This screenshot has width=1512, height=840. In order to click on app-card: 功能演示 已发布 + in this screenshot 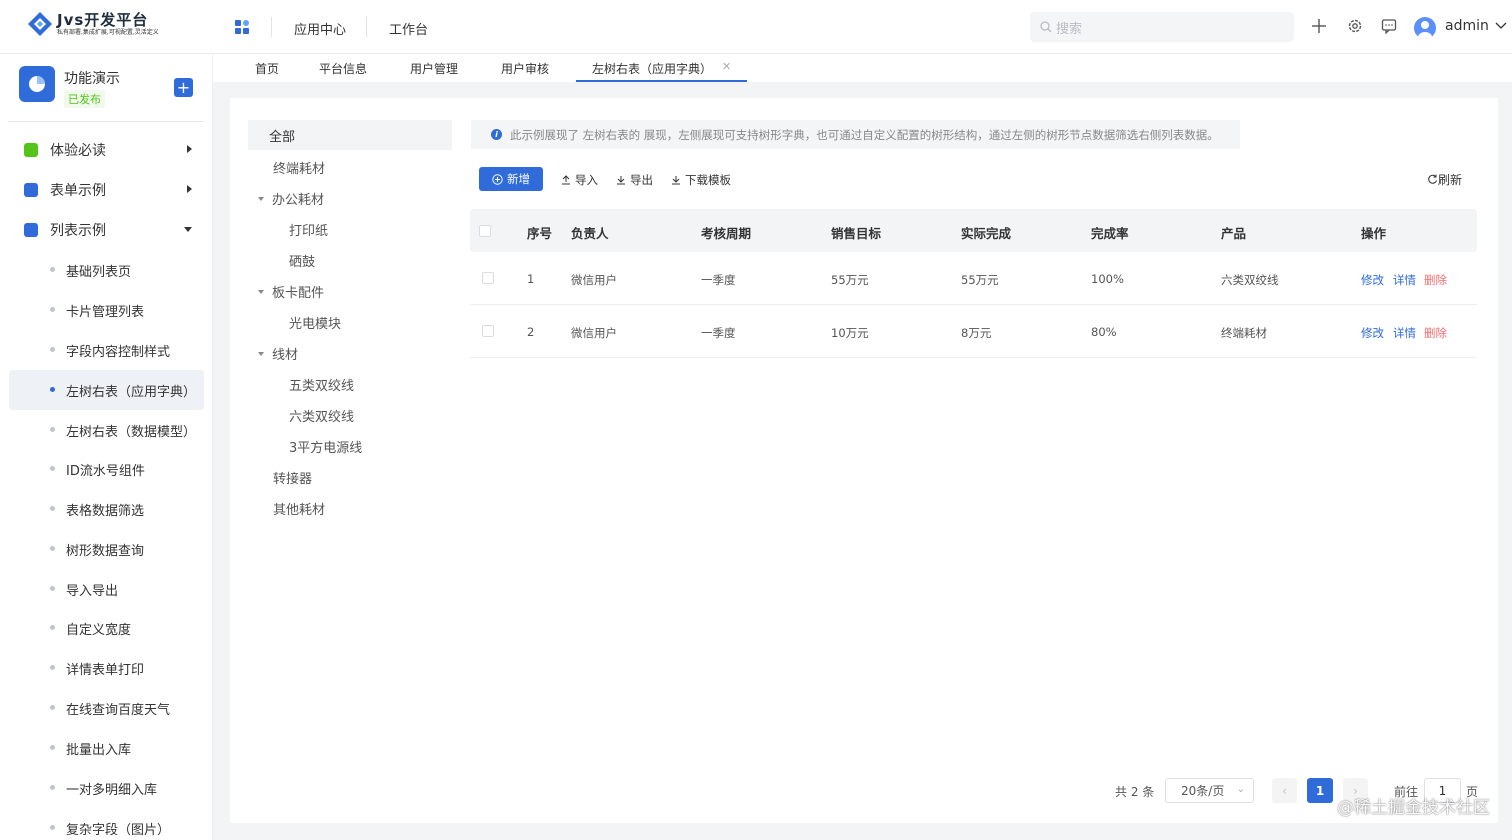, I will do `click(114, 91)`.